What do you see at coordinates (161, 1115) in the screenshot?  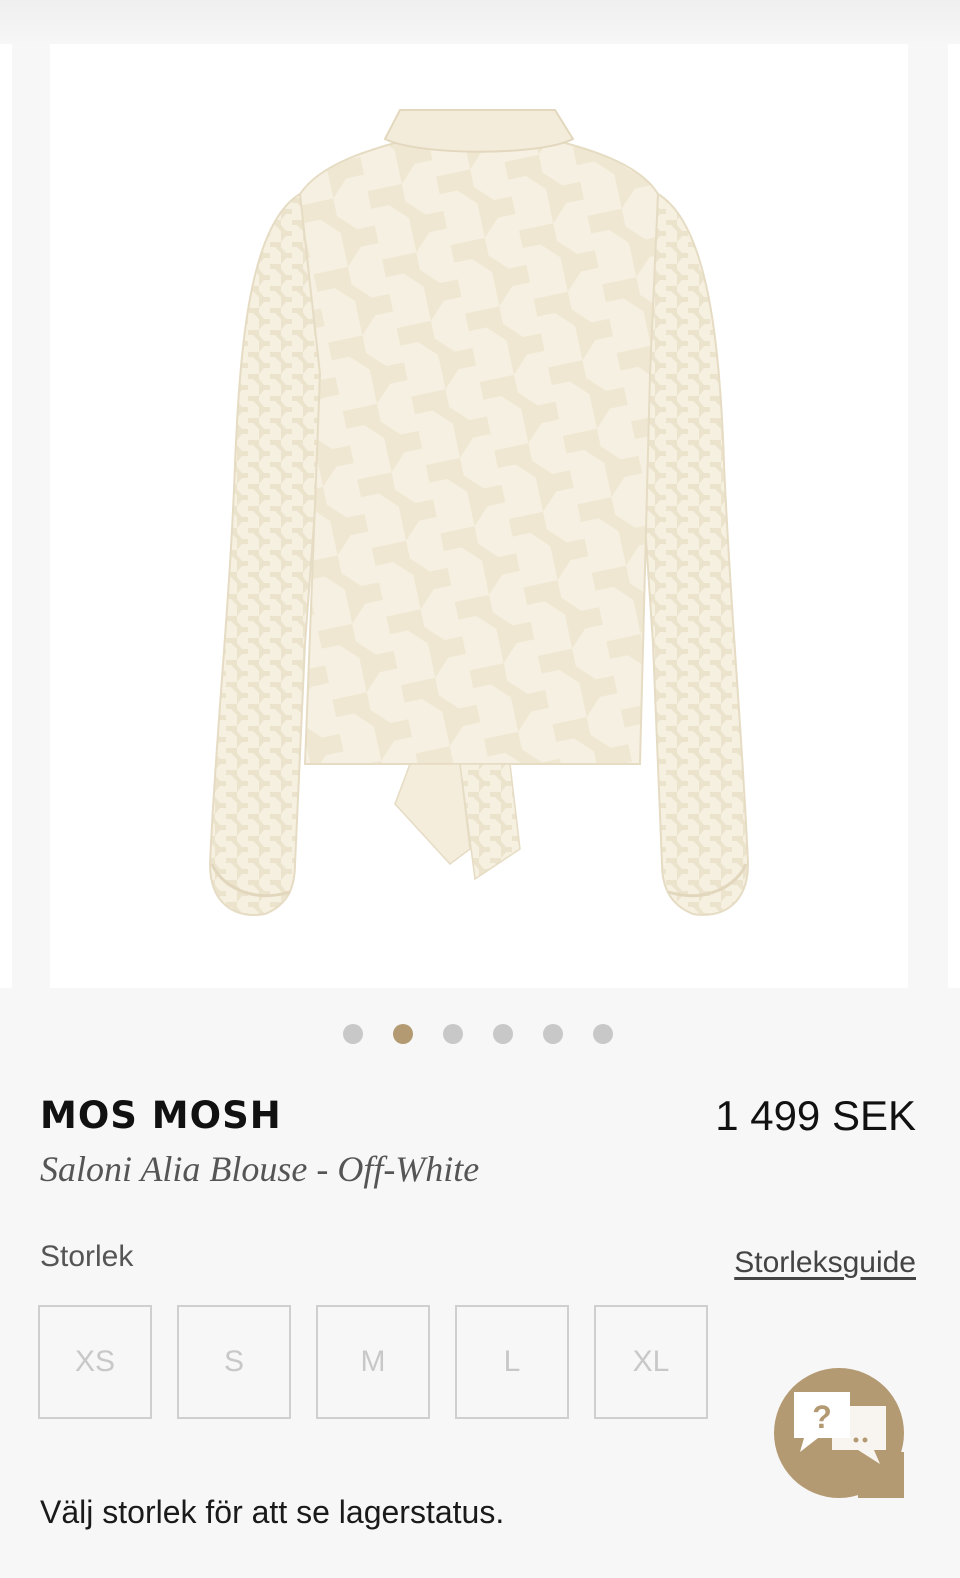 I see `product-brand: MOS MOSH` at bounding box center [161, 1115].